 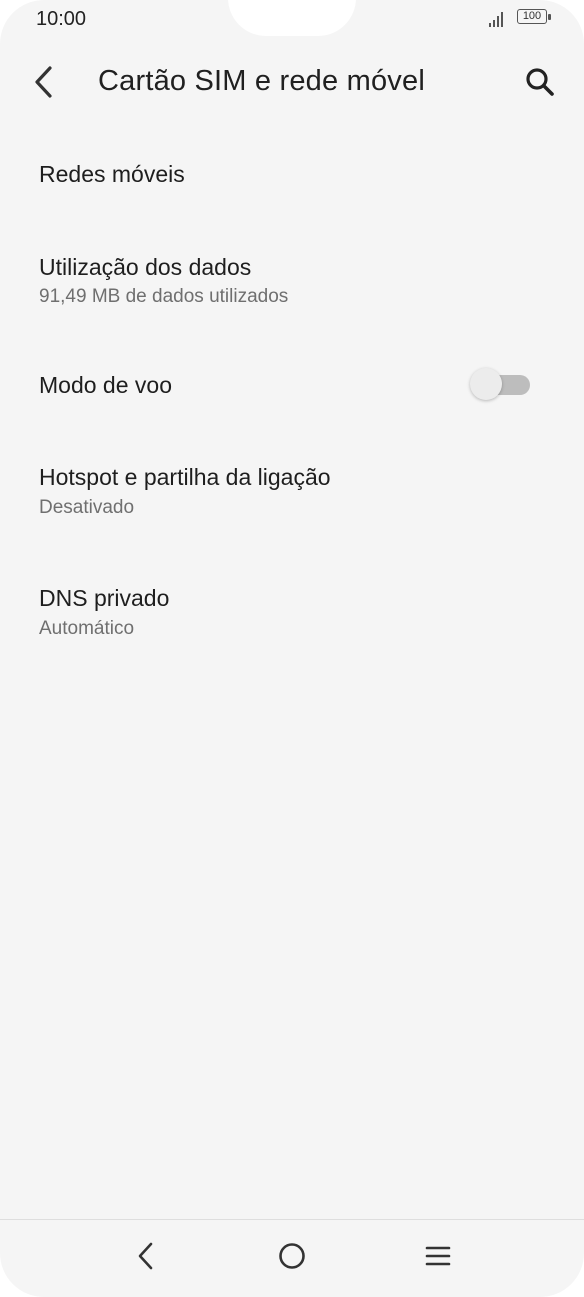 What do you see at coordinates (87, 628) in the screenshot?
I see `item-subtitle: Automático` at bounding box center [87, 628].